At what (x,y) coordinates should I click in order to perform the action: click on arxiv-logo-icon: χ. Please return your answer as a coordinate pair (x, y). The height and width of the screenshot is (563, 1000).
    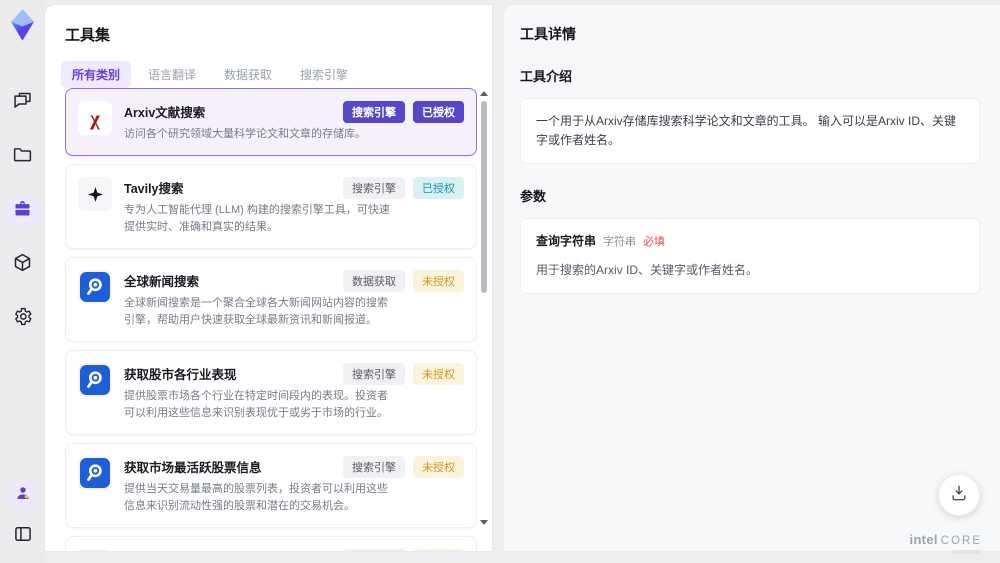
    Looking at the image, I should click on (95, 117).